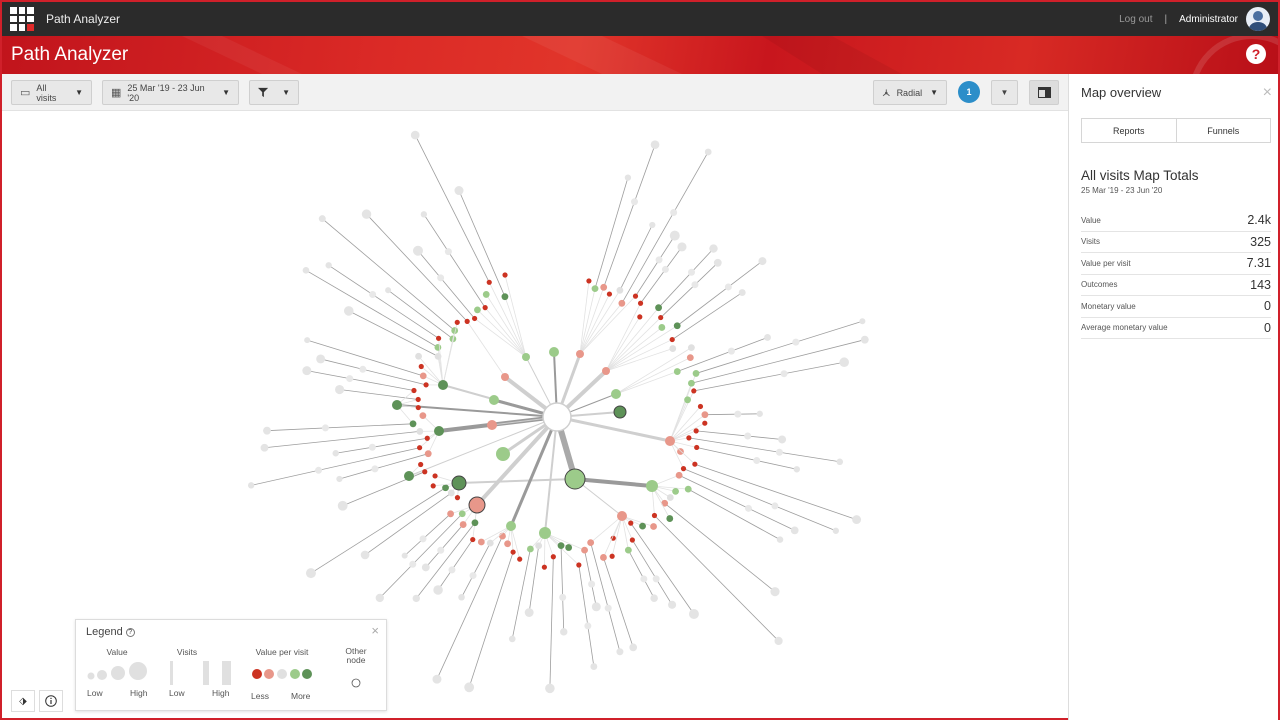  I want to click on visits-filter-dropdown: ▭ All visits ▼, so click(51, 92).